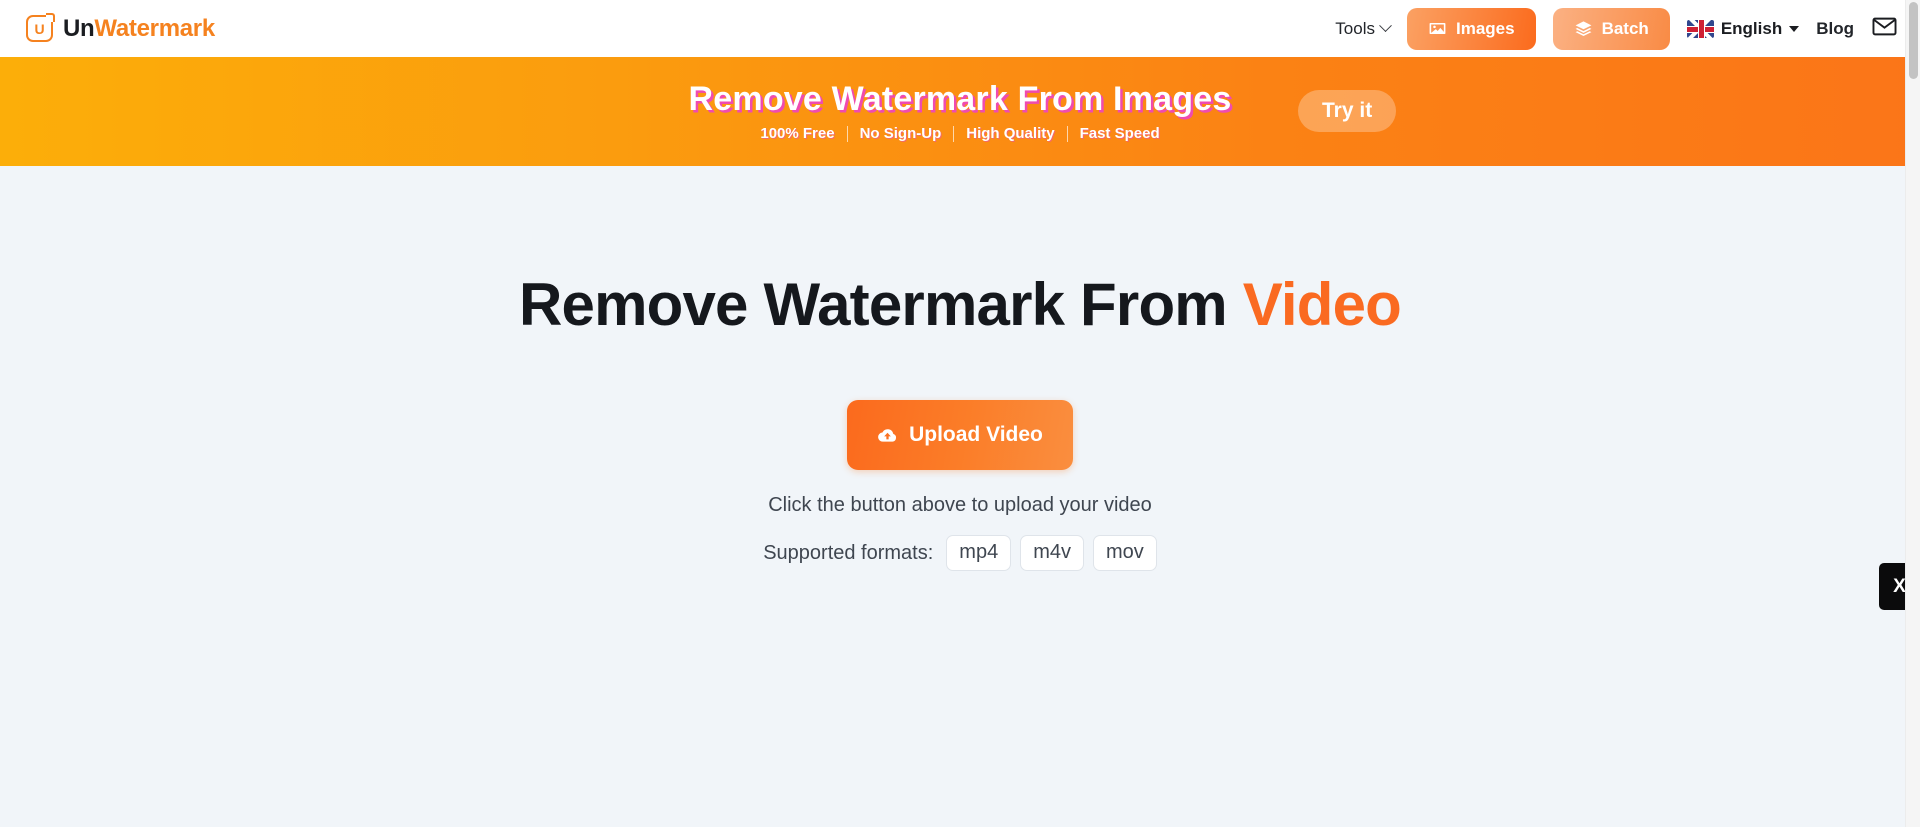 The width and height of the screenshot is (1920, 827). Describe the element at coordinates (50, 17) in the screenshot. I see `logo-corner-tick` at that location.